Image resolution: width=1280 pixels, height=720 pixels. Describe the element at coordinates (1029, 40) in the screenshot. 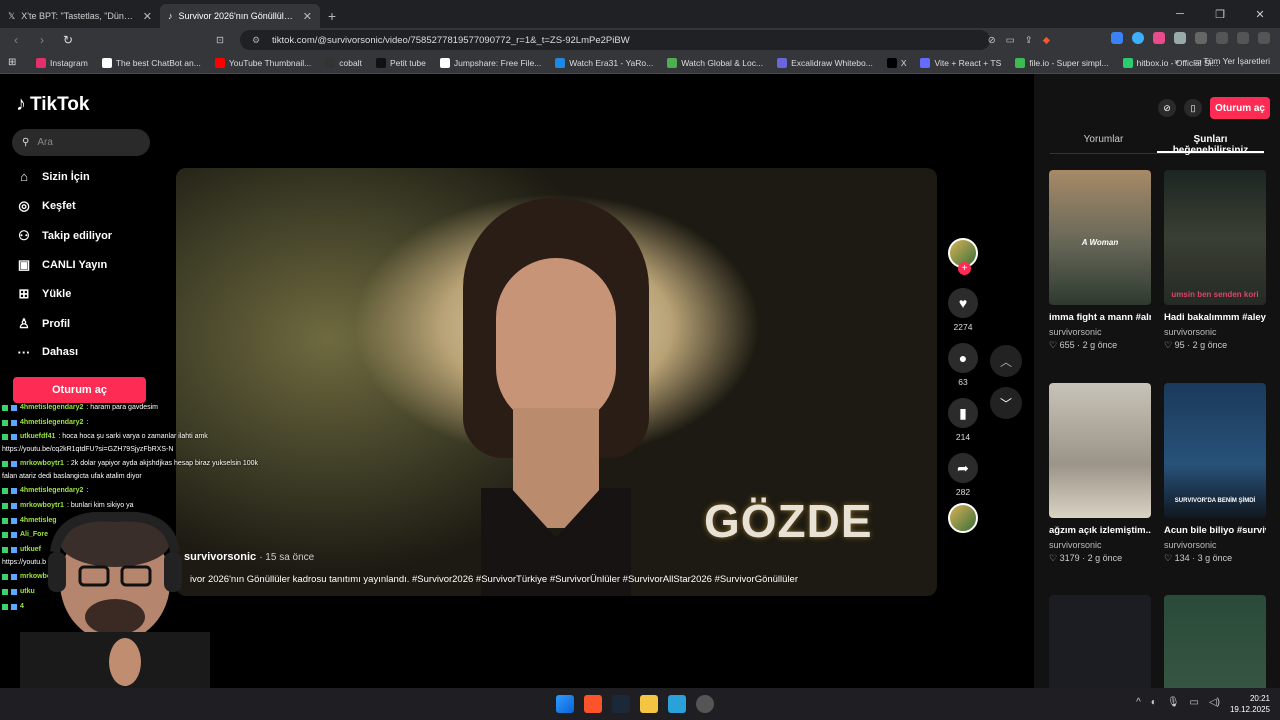

I see `share-icon: ⇪` at that location.